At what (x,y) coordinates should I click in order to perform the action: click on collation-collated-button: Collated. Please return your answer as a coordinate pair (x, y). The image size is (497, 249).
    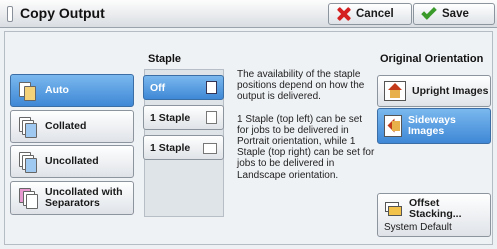
    Looking at the image, I should click on (72, 126).